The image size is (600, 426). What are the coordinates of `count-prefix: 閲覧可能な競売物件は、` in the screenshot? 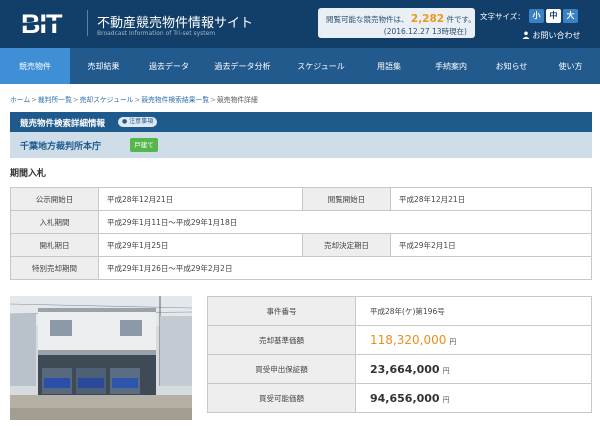 It's located at (367, 19).